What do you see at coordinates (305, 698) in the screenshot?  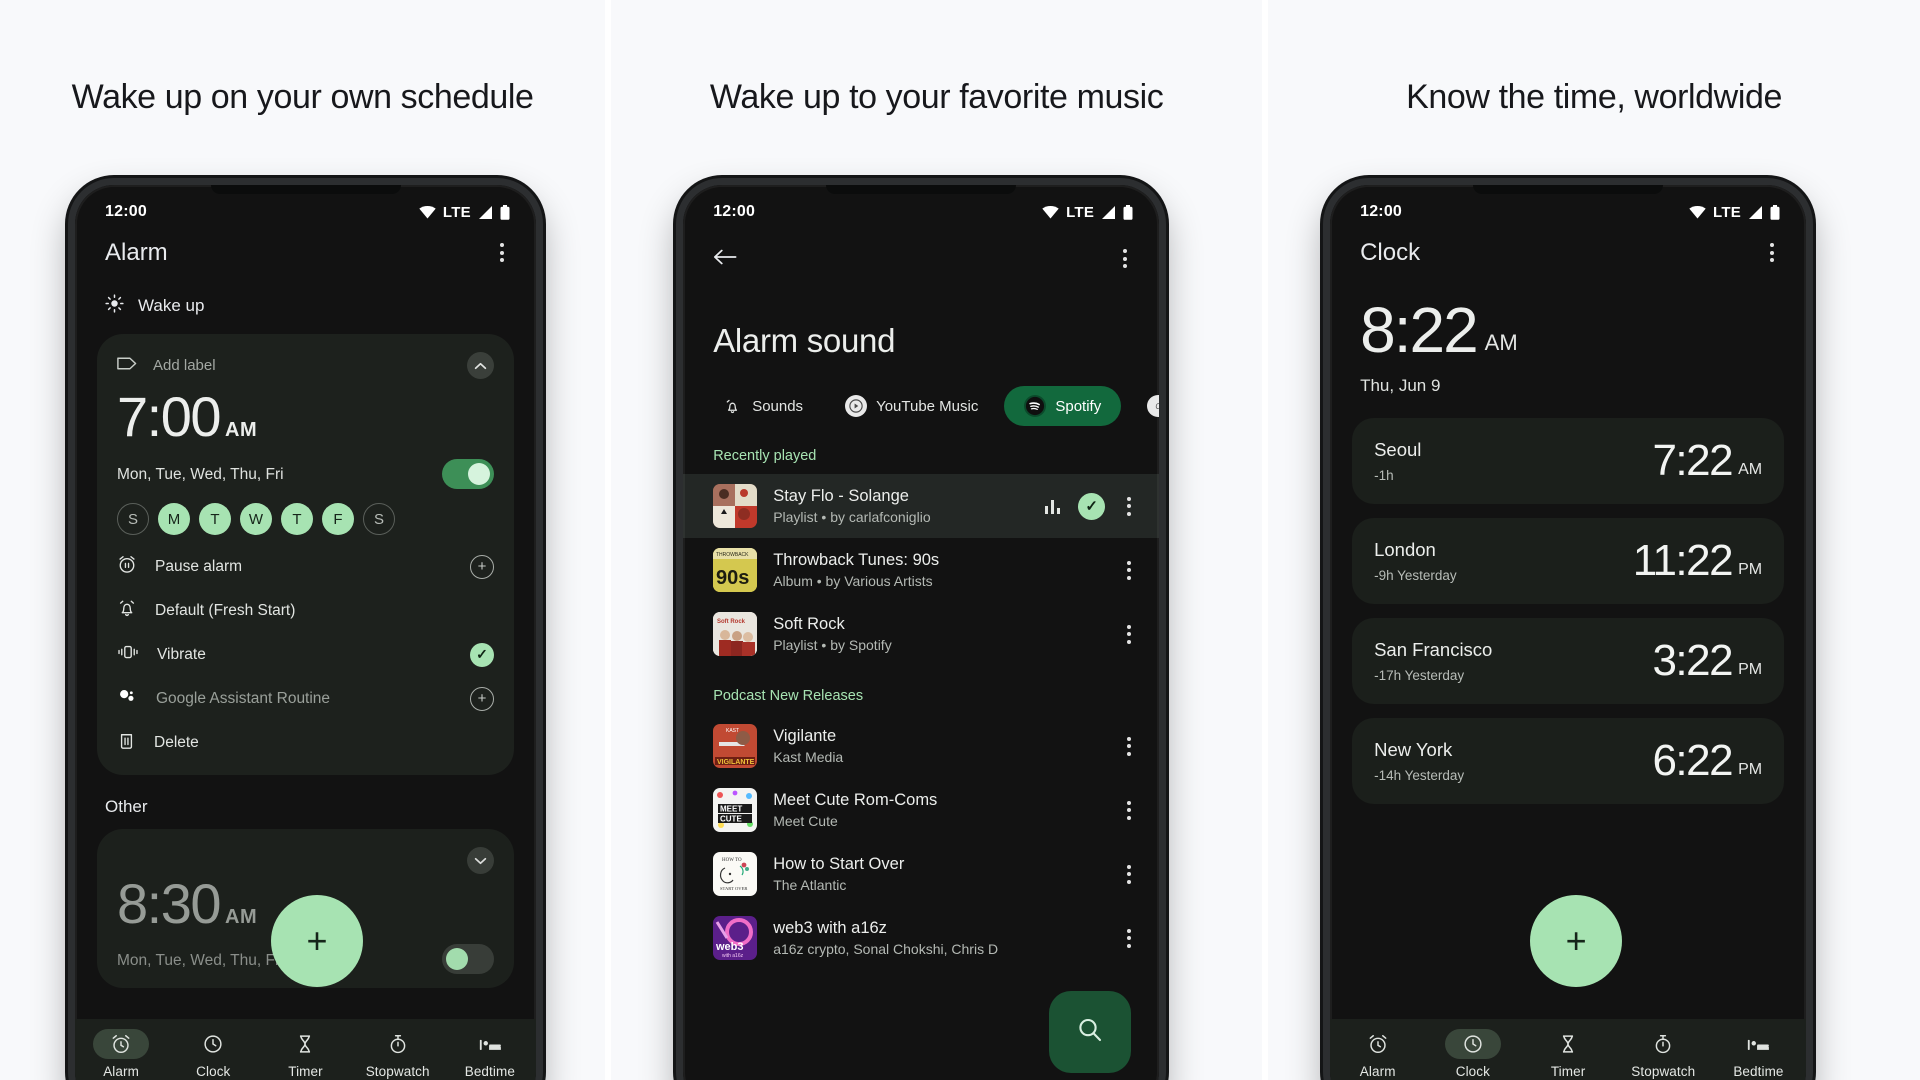 I see `option-assistant-routine: Google Assistant Routine +` at bounding box center [305, 698].